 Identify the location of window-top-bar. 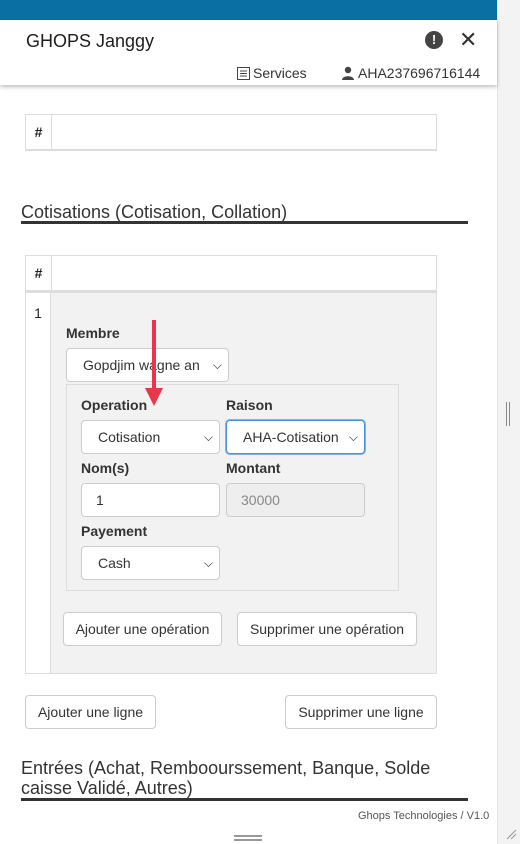
(248, 10).